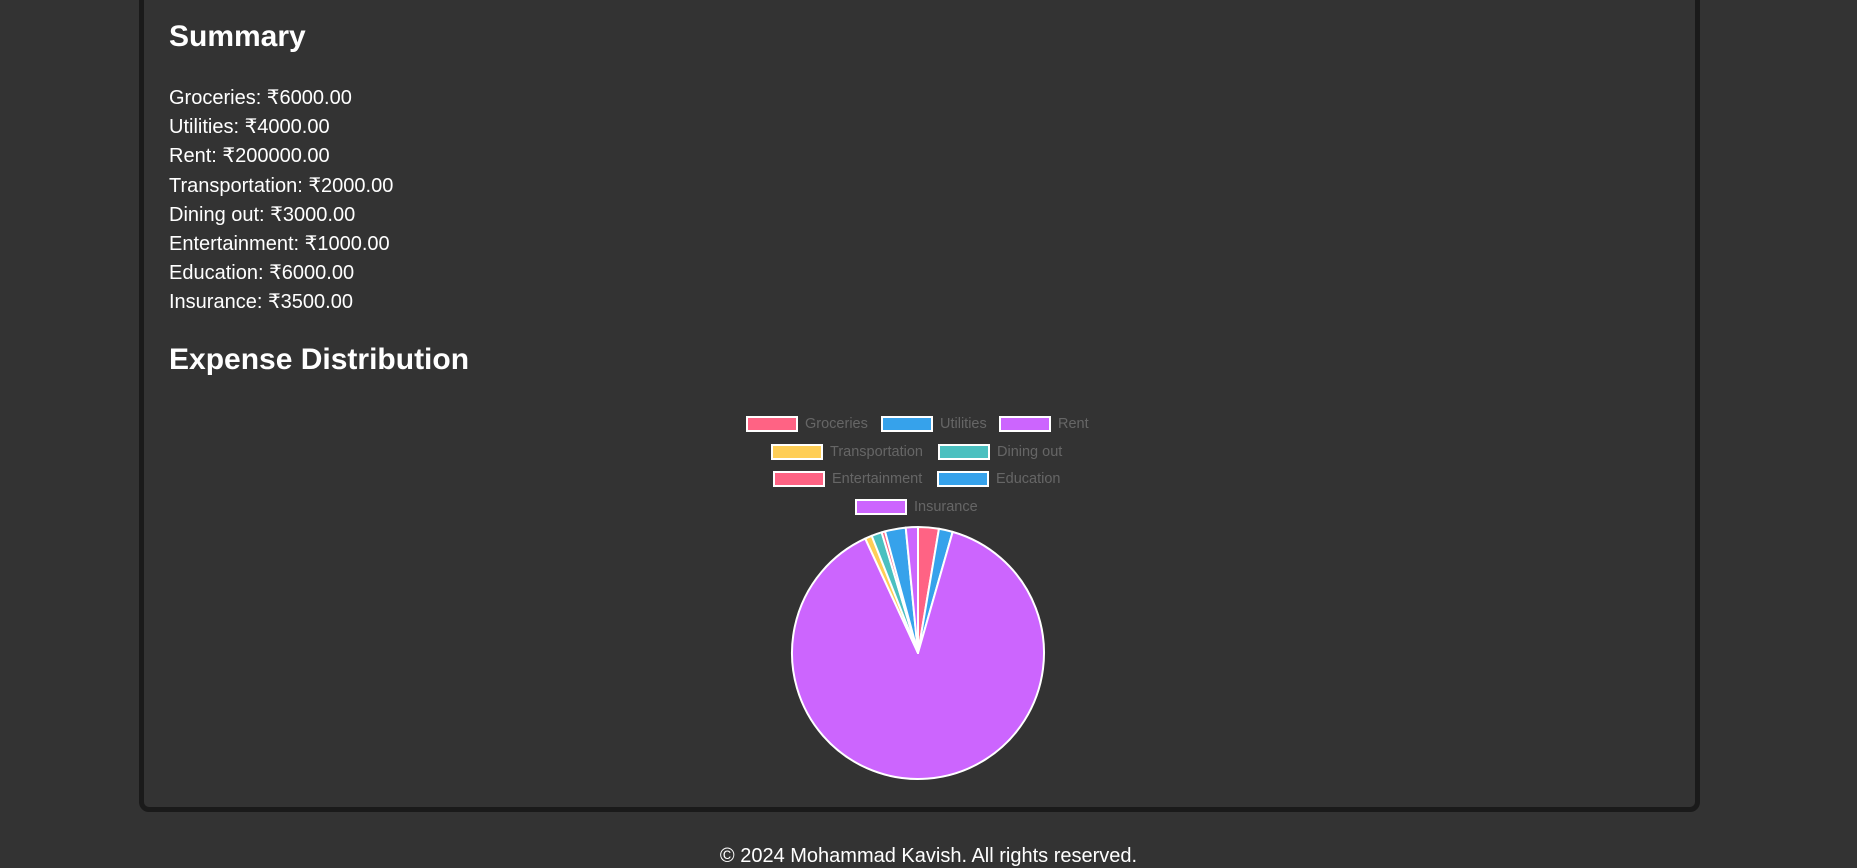  What do you see at coordinates (918, 653) in the screenshot?
I see `expense-pie-chart` at bounding box center [918, 653].